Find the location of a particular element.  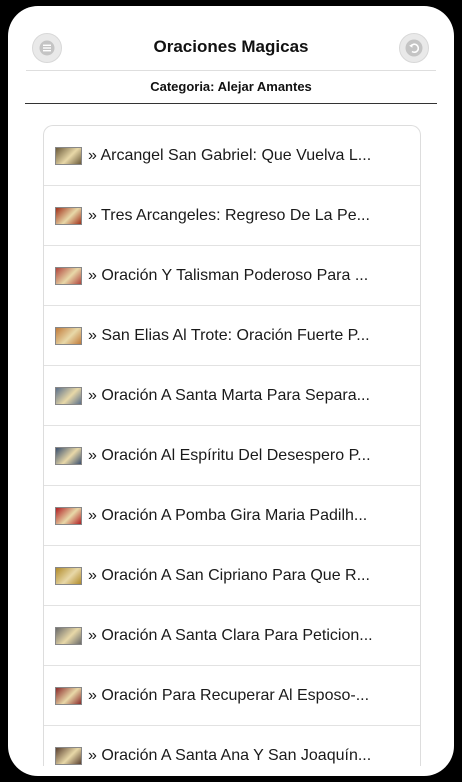

hamburger-menu-icon is located at coordinates (47, 48).